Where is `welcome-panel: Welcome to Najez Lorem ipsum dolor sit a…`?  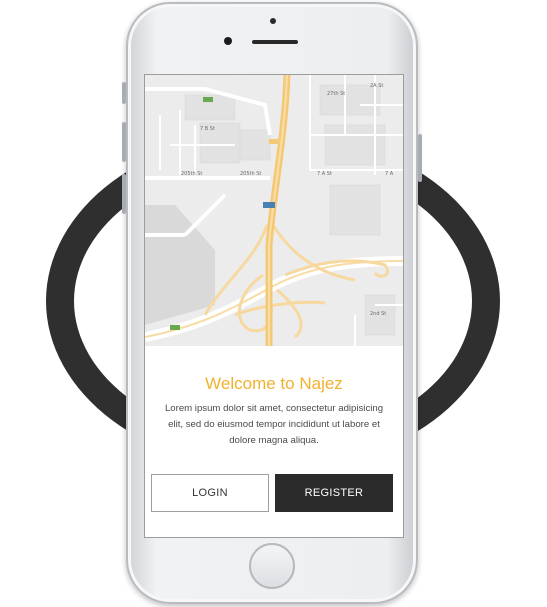
welcome-panel: Welcome to Najez Lorem ipsum dolor sit a… is located at coordinates (274, 441).